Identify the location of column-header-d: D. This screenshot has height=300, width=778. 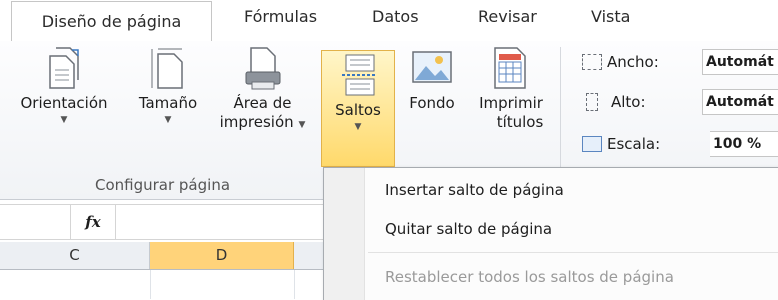
(222, 255).